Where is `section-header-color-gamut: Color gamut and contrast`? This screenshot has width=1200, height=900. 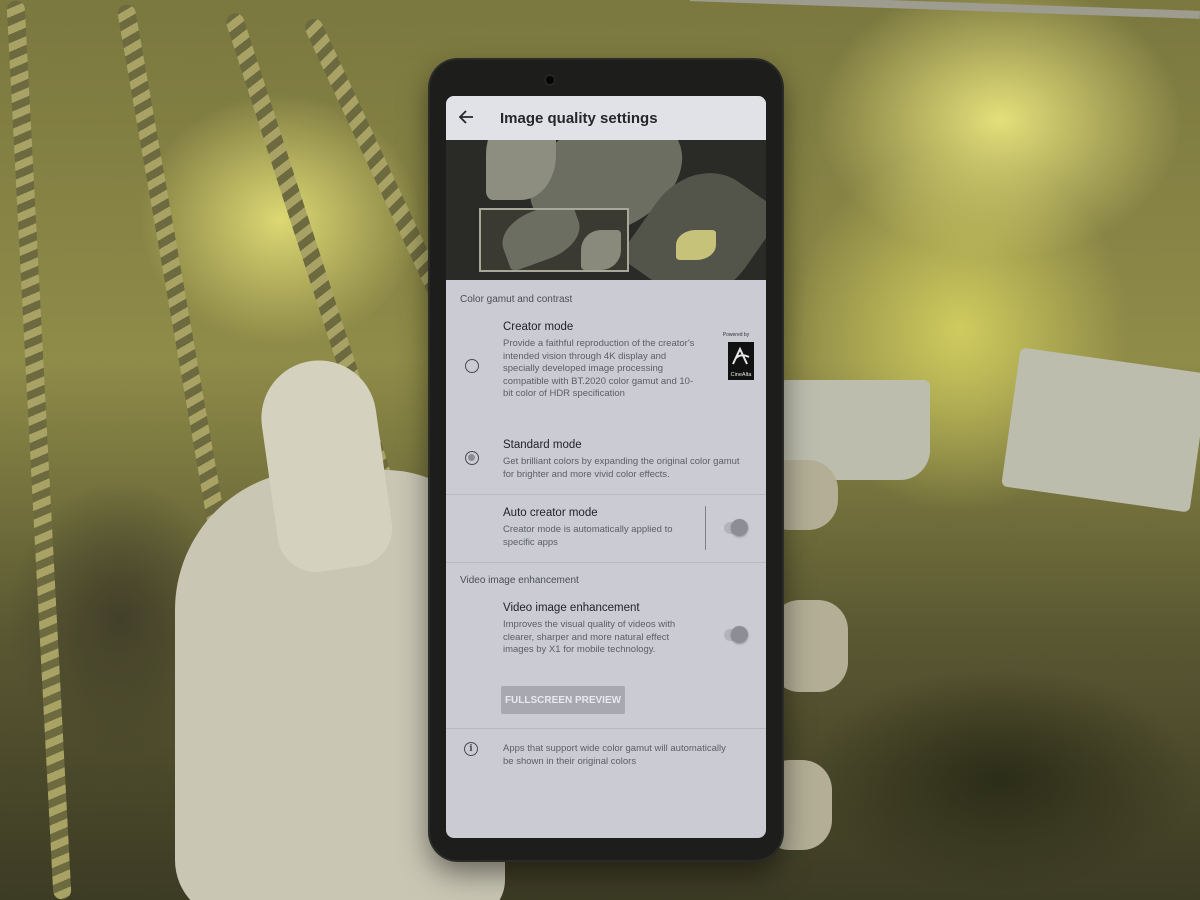
section-header-color-gamut: Color gamut and contrast is located at coordinates (516, 299).